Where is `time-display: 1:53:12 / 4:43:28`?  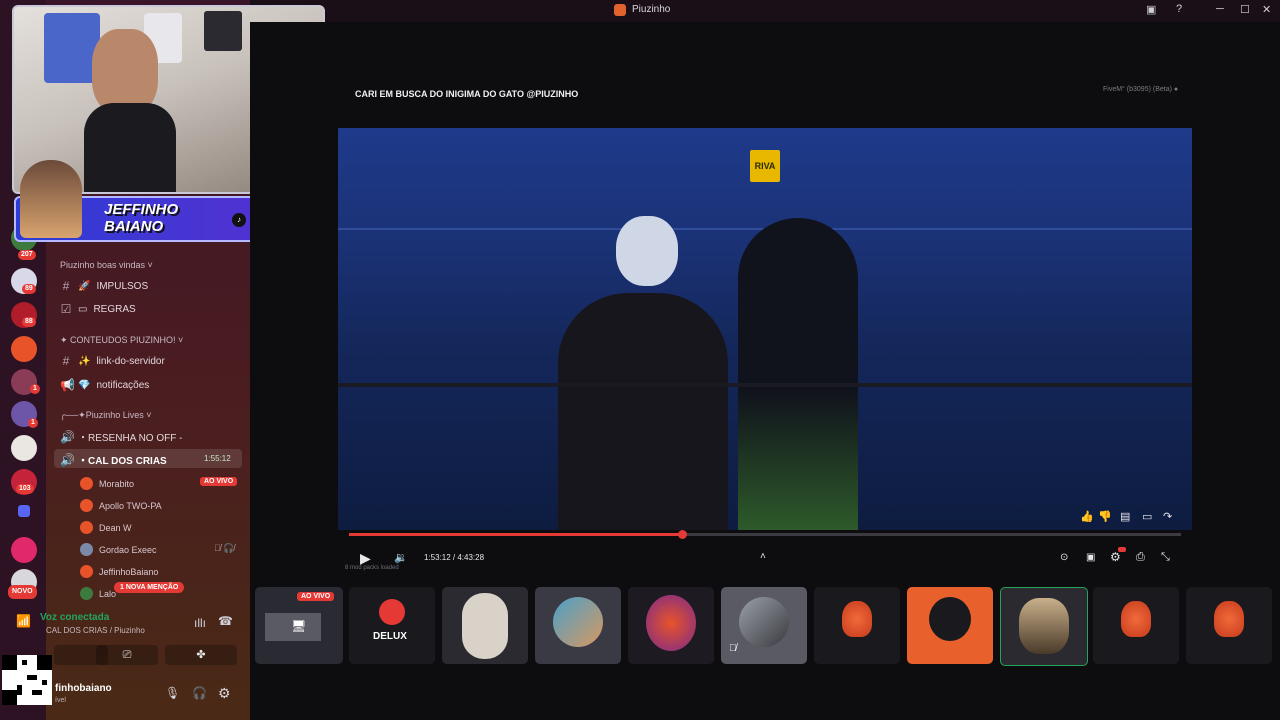 time-display: 1:53:12 / 4:43:28 is located at coordinates (454, 557).